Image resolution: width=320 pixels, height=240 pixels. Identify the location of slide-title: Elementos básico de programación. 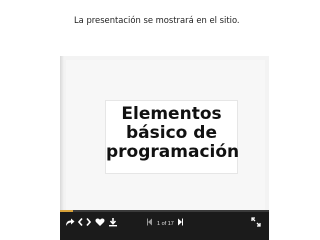
(173, 133).